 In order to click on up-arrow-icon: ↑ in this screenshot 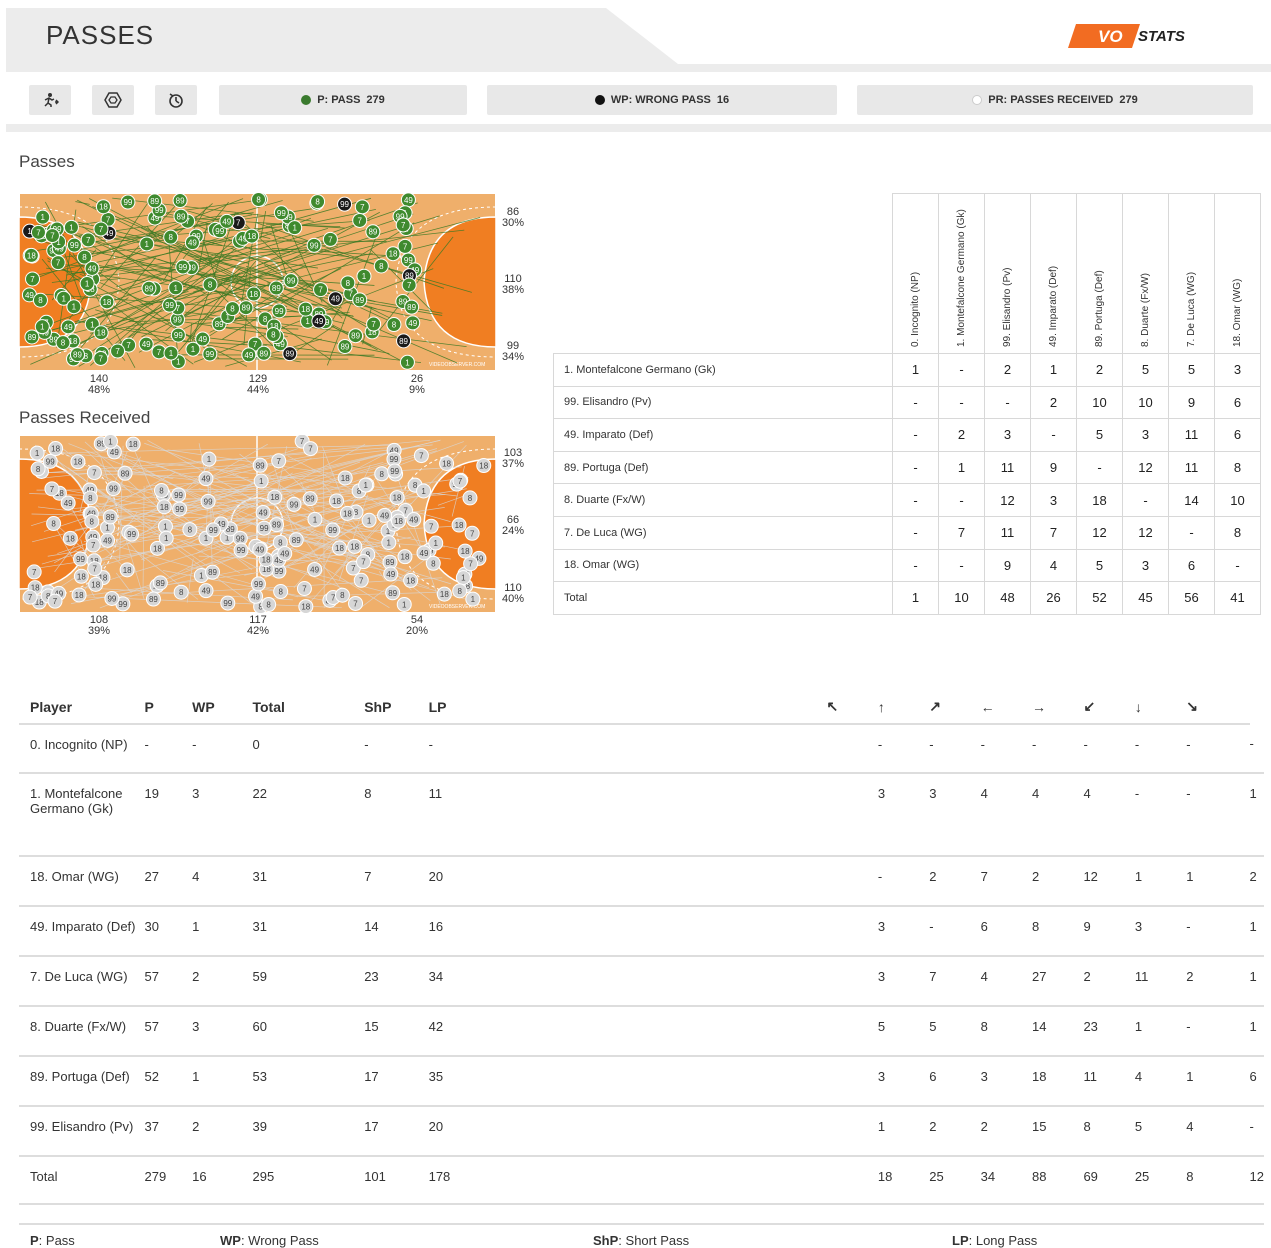, I will do `click(903, 707)`.